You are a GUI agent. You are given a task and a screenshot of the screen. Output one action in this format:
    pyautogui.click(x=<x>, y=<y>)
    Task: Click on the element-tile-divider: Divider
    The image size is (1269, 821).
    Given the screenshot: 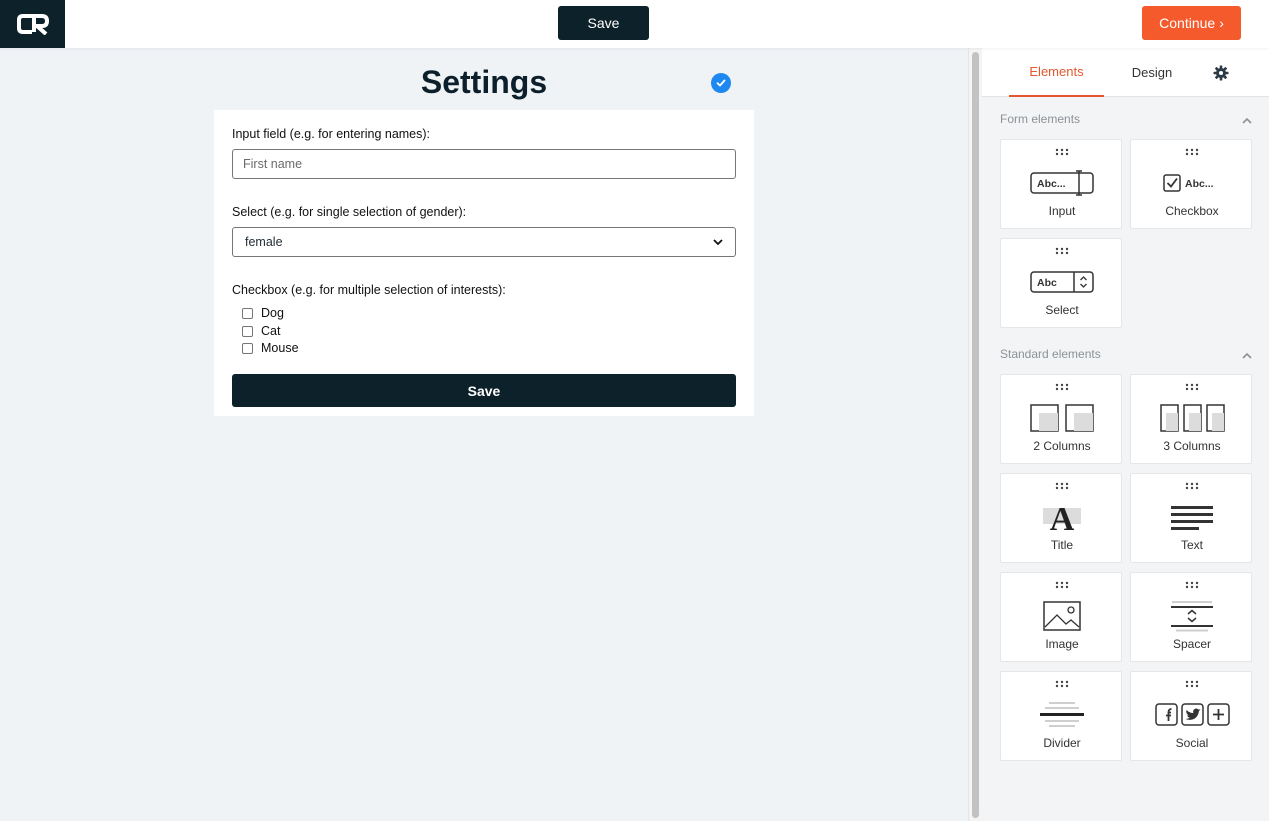 What is the action you would take?
    pyautogui.click(x=1061, y=716)
    